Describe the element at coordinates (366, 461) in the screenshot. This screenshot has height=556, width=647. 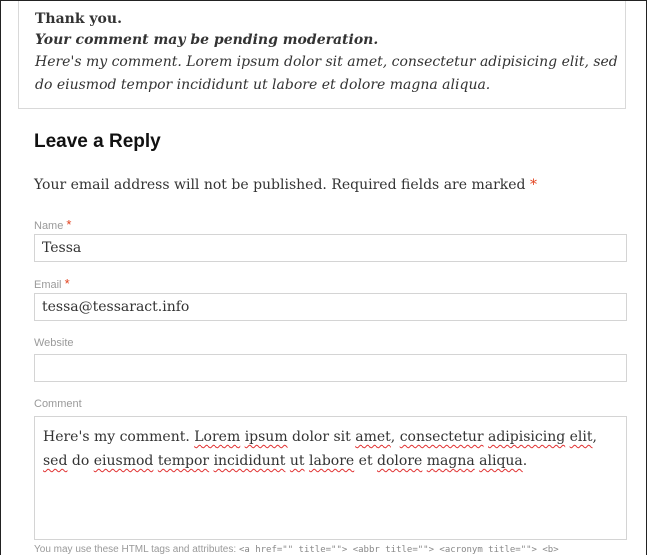
I see `comment-text-segment: et` at that location.